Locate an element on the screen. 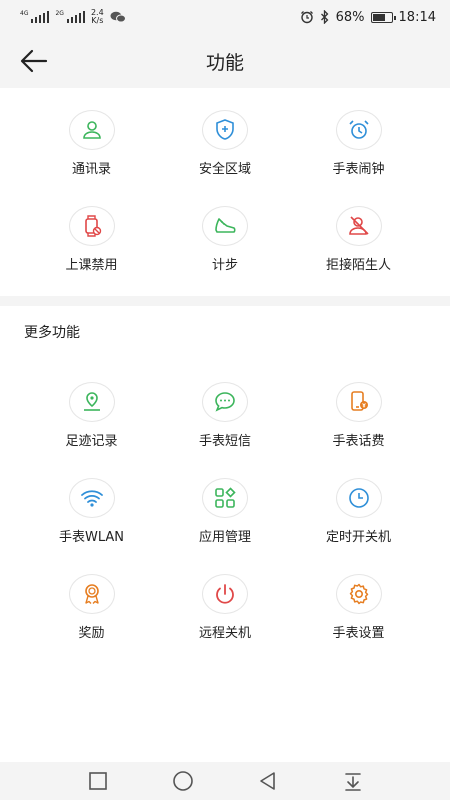 The image size is (450, 800). feature-wifi: 手表WLAN is located at coordinates (91, 526).